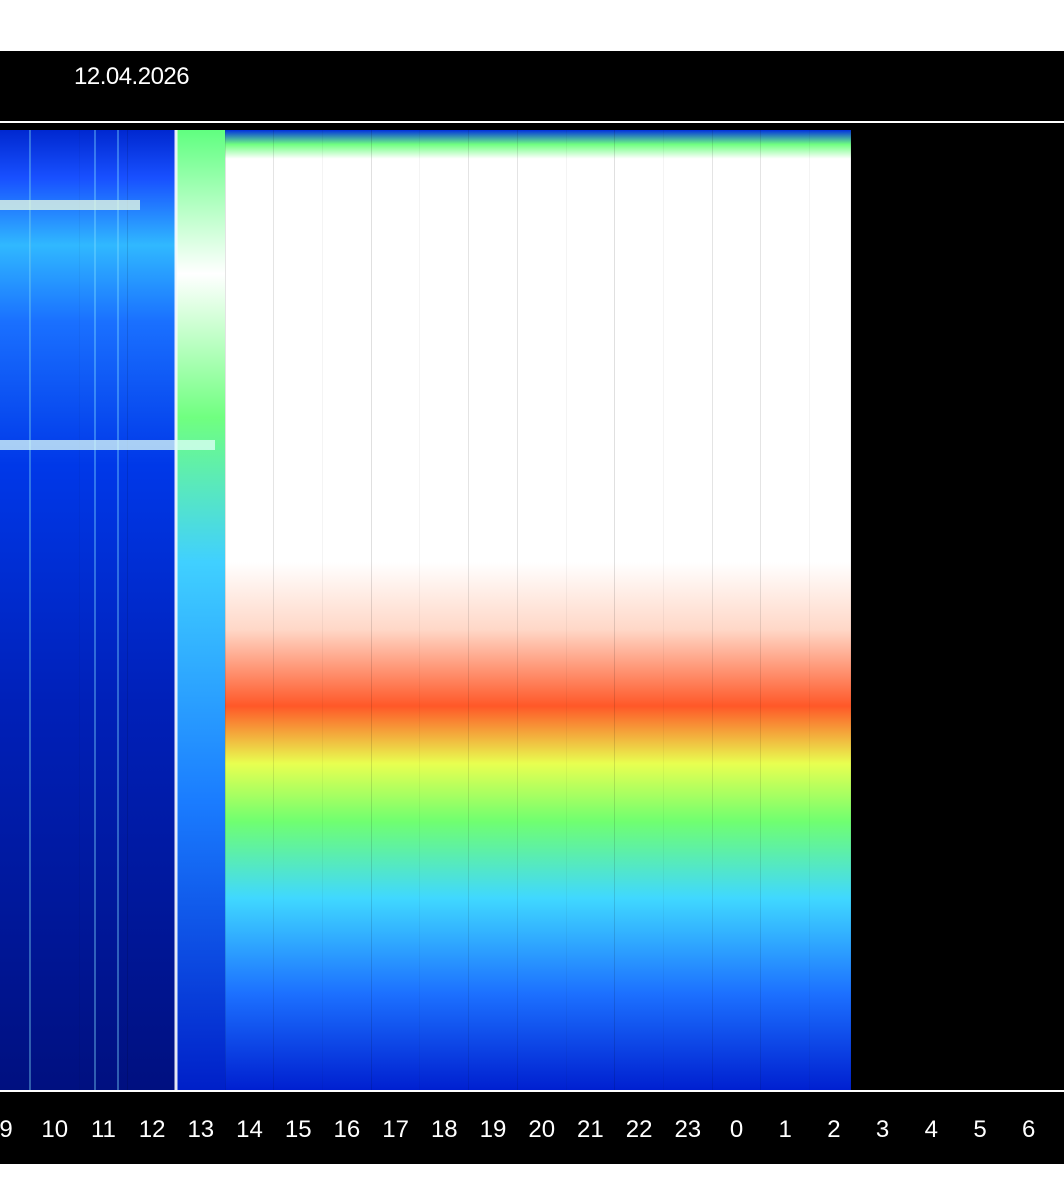 The height and width of the screenshot is (1200, 1064). Describe the element at coordinates (444, 1129) in the screenshot. I see `x-tick-label: 18` at that location.